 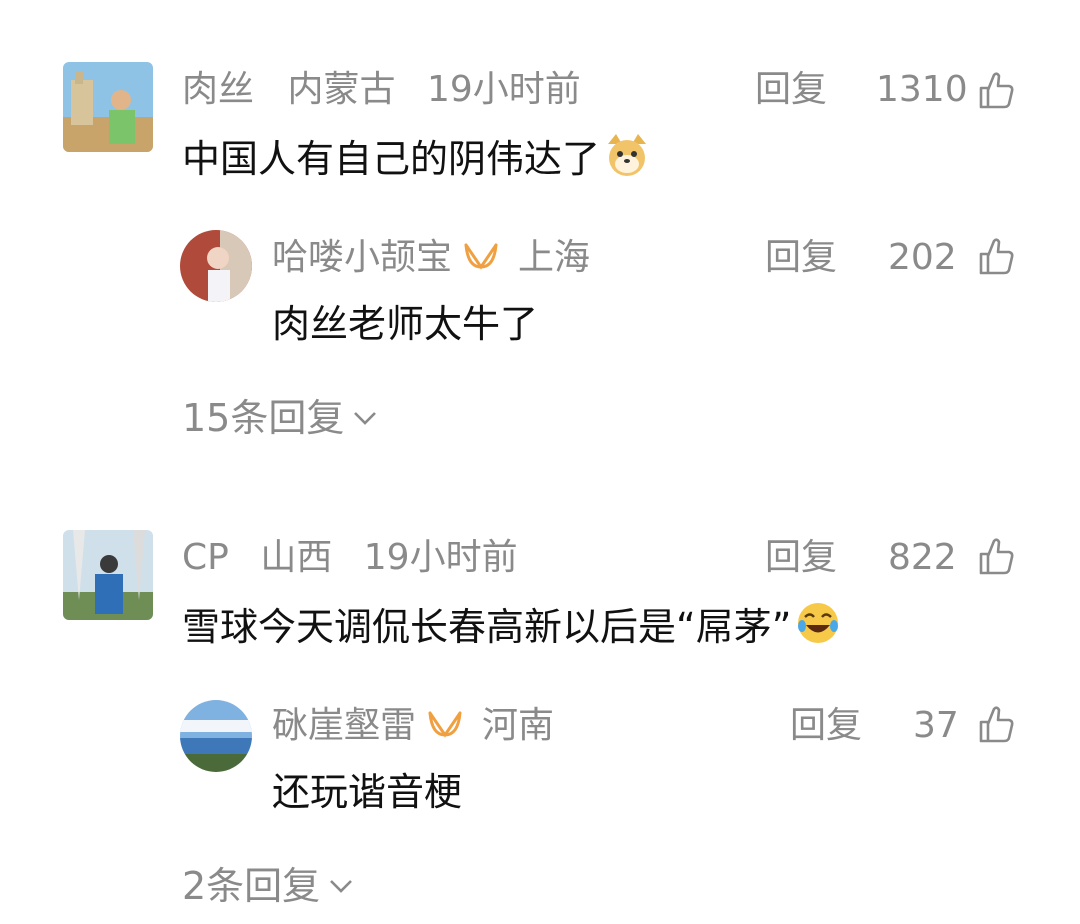 What do you see at coordinates (518, 725) in the screenshot?
I see `region: 河南` at bounding box center [518, 725].